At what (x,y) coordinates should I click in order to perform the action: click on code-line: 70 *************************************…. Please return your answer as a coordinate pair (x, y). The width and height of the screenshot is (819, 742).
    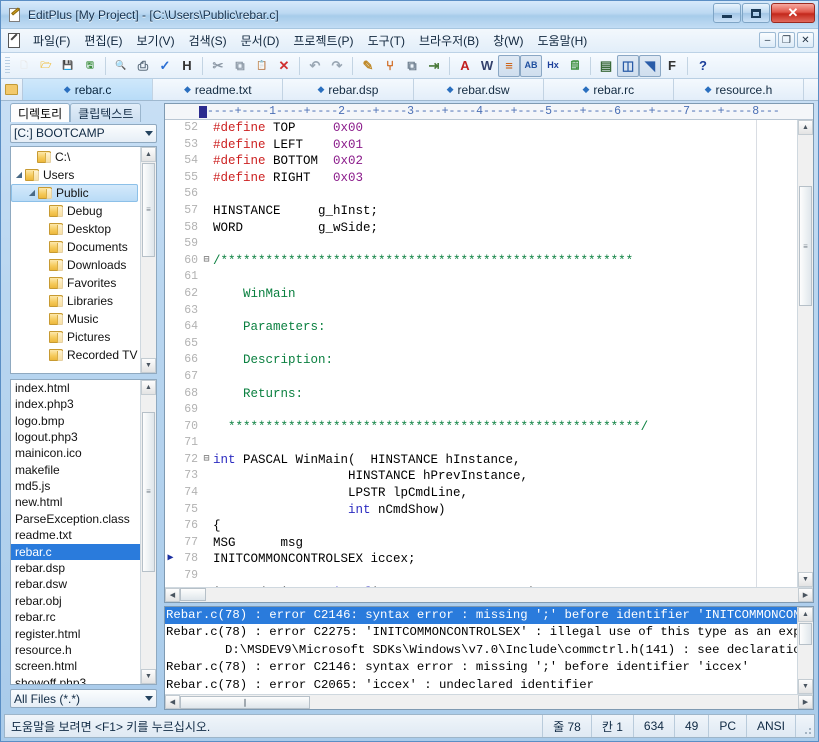
    Looking at the image, I should click on (481, 427).